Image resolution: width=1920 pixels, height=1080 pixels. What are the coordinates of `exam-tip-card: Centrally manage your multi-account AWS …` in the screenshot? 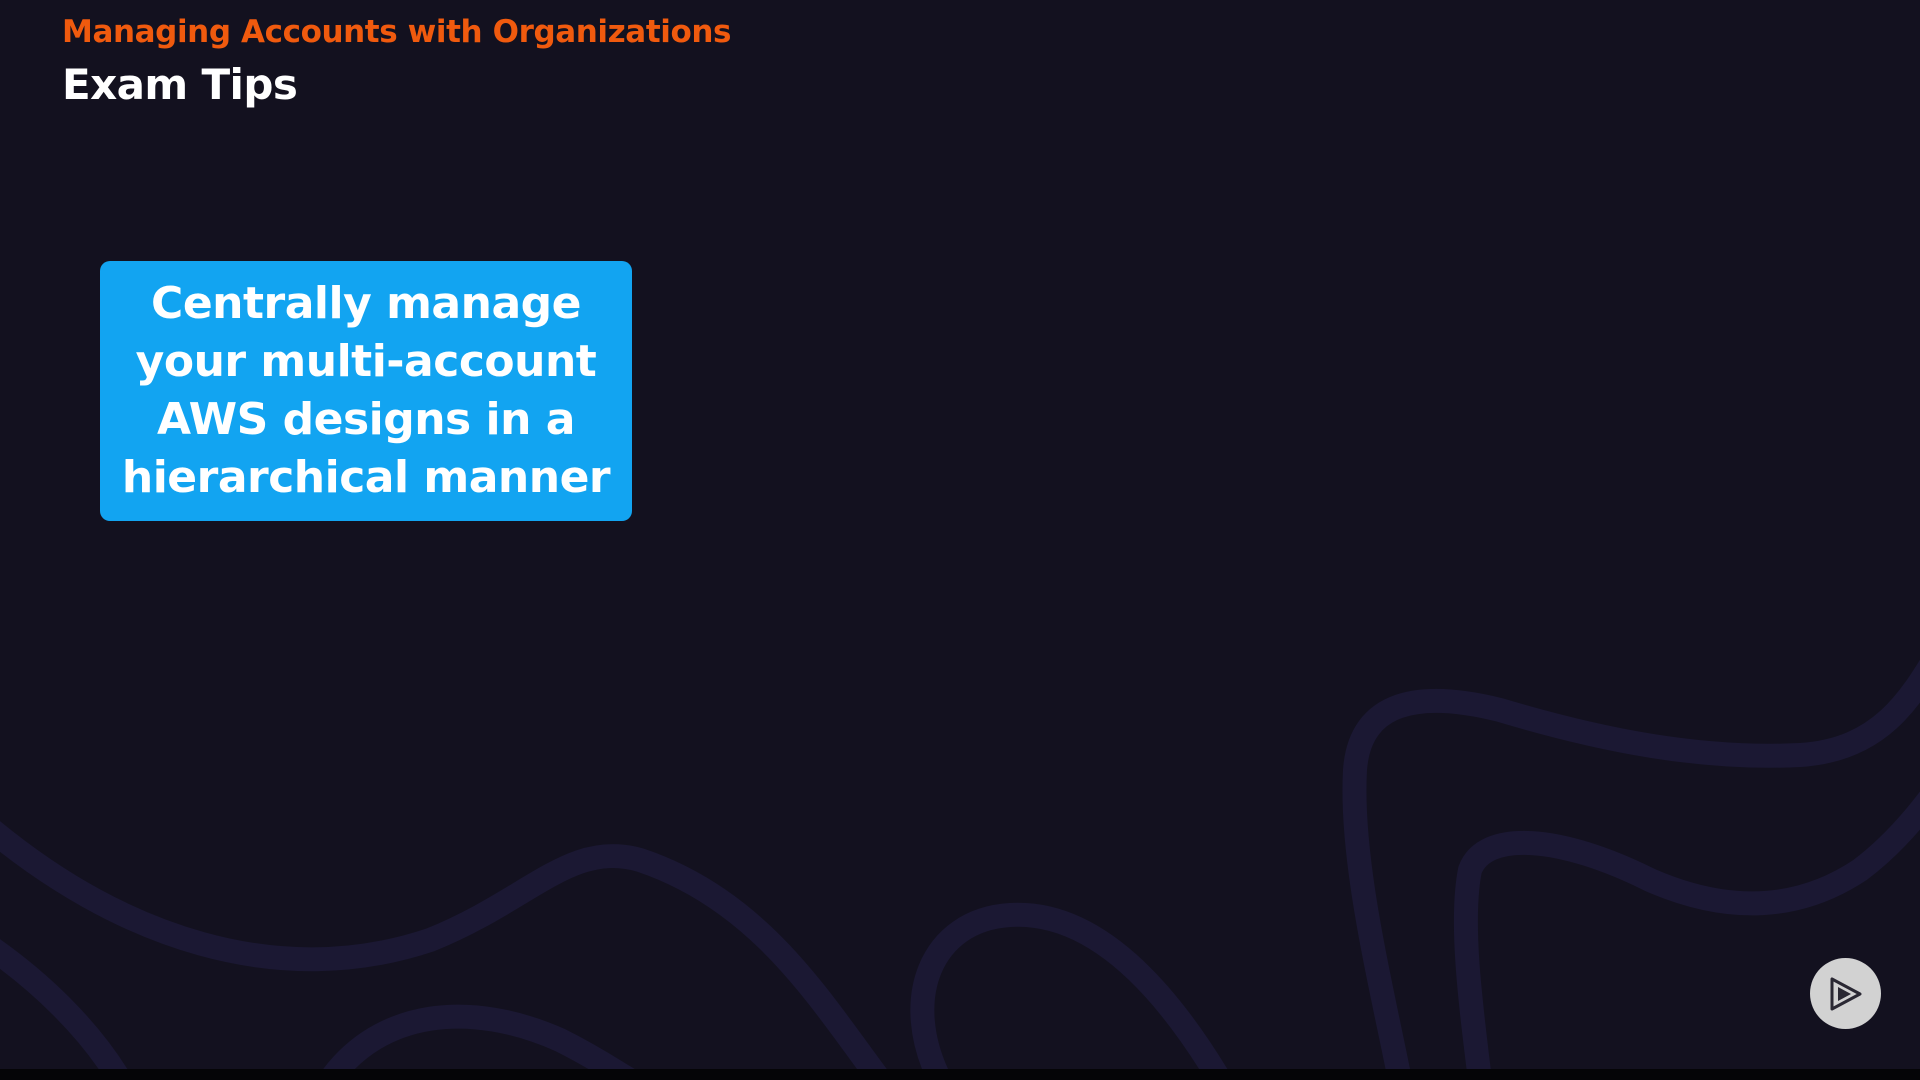 It's located at (366, 391).